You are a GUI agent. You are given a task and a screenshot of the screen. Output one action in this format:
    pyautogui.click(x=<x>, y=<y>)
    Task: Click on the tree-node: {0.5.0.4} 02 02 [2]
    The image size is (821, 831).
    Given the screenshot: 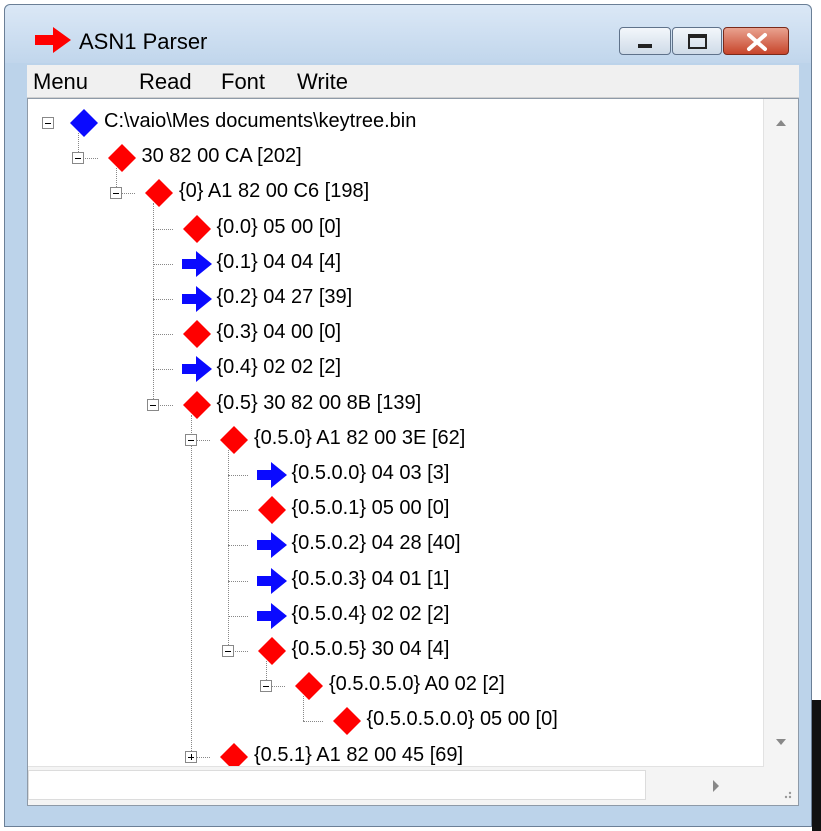 What is the action you would take?
    pyautogui.click(x=393, y=616)
    